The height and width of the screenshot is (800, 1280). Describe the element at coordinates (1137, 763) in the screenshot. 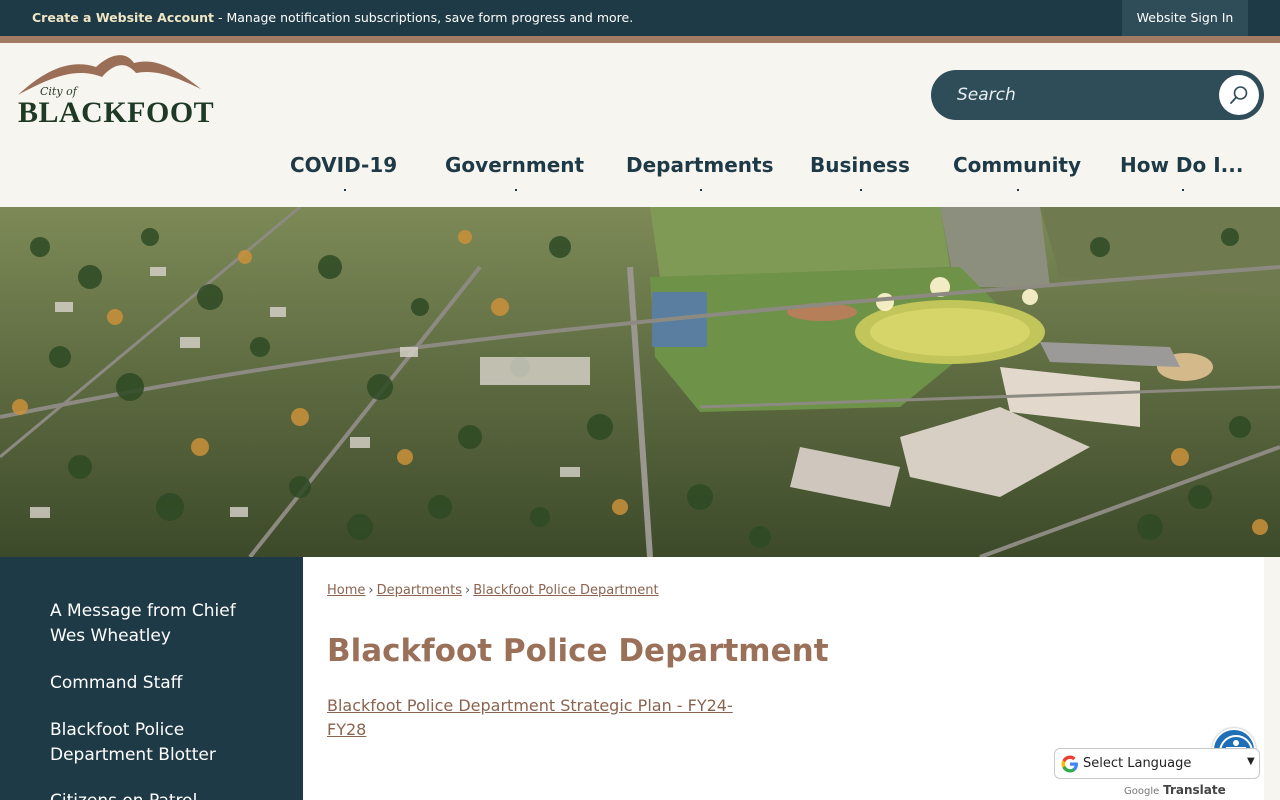

I see `select-language-label: Select Language` at that location.